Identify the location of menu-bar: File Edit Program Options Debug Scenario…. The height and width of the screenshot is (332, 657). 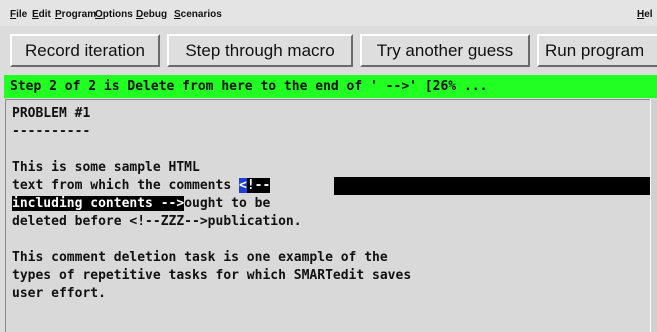
(328, 13).